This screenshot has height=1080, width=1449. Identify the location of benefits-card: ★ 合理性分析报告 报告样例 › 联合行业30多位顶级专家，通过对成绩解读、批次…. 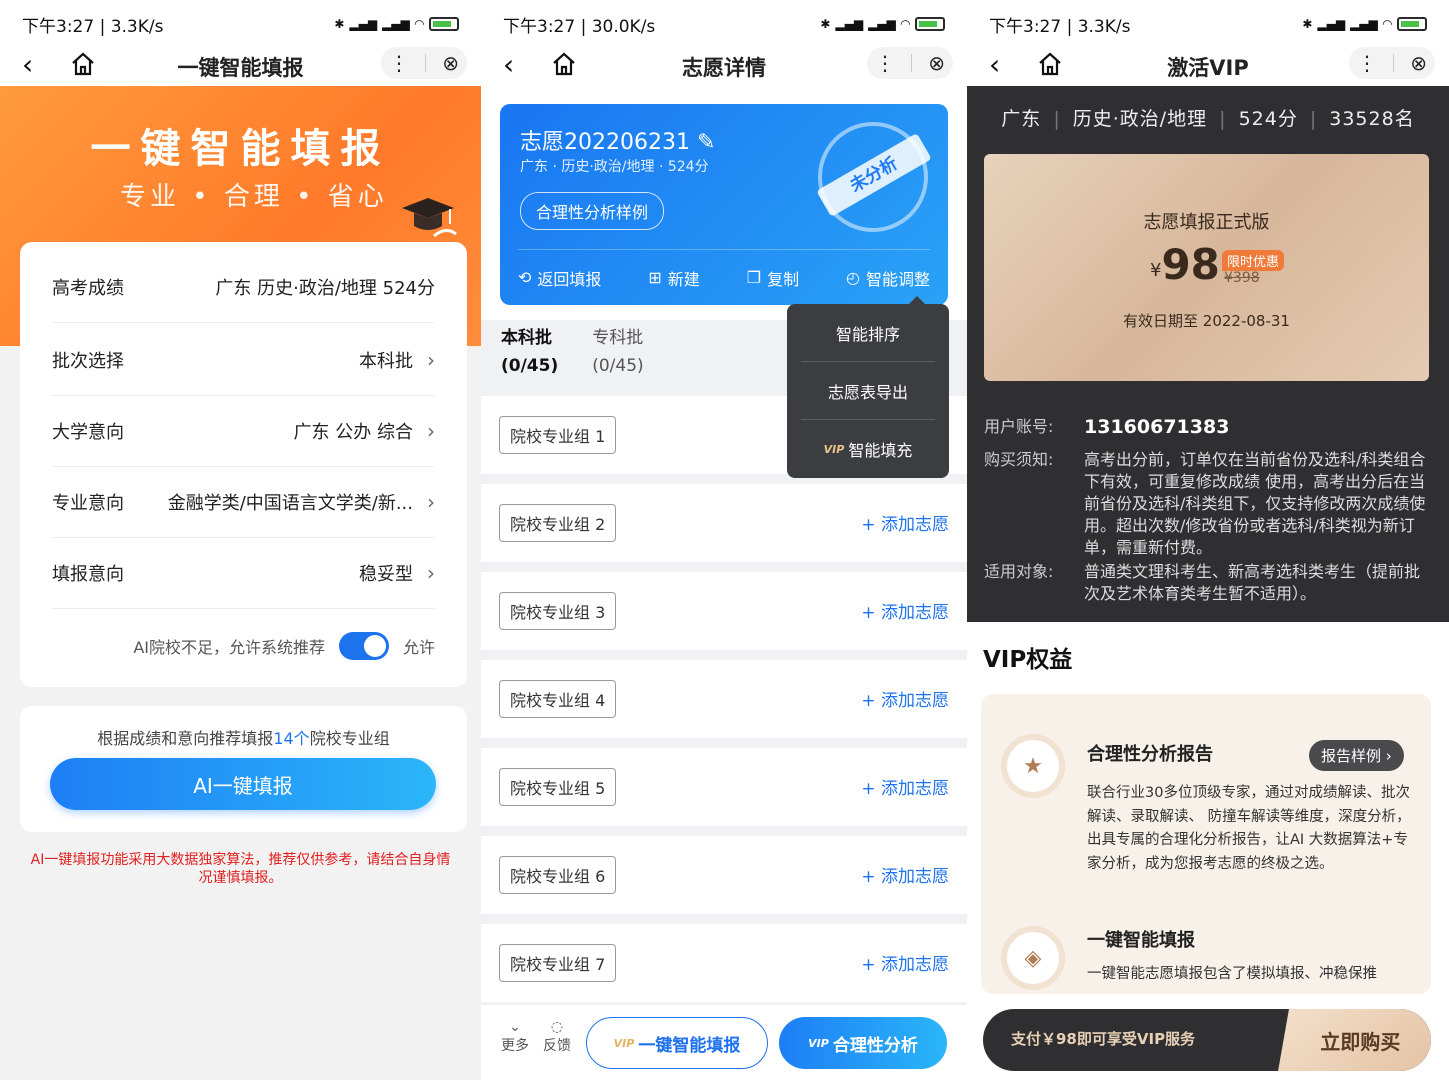
(1206, 844).